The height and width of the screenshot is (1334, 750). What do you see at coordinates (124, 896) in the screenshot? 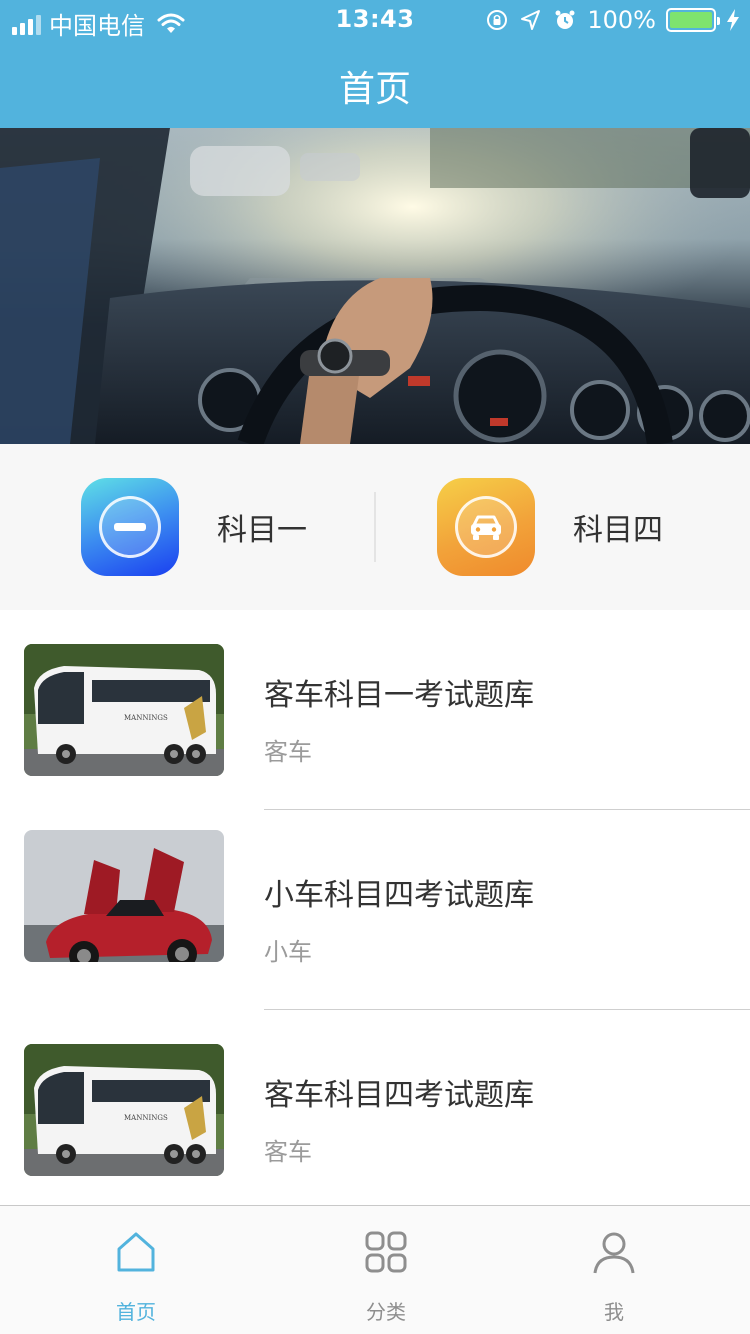
I see `sports-car-thumbnail` at bounding box center [124, 896].